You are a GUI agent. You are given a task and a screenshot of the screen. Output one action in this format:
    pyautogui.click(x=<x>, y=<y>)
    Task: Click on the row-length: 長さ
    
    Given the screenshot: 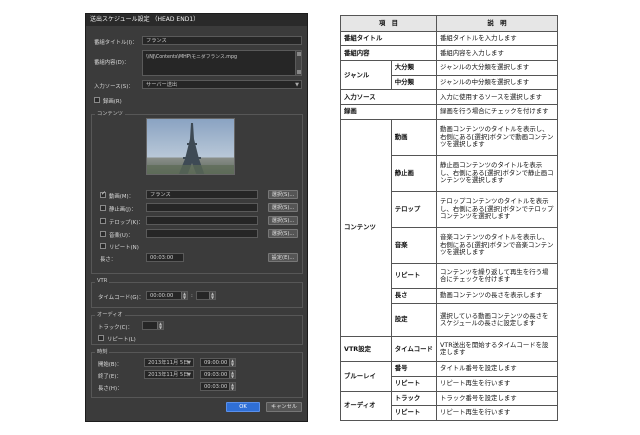 What is the action you would take?
    pyautogui.click(x=413, y=295)
    